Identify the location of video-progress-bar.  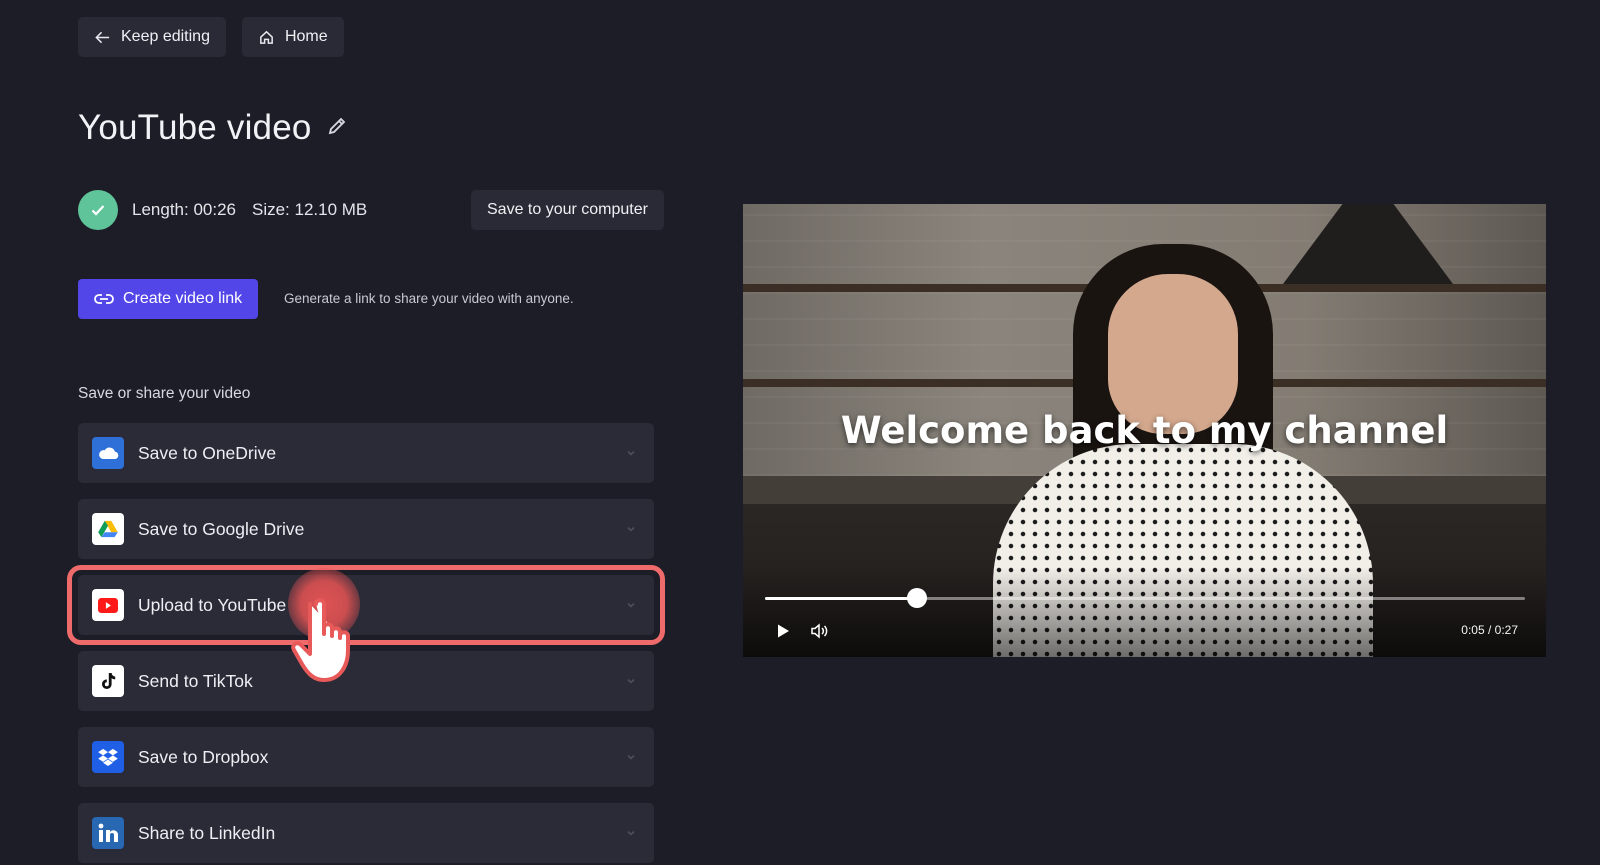
(1145, 598).